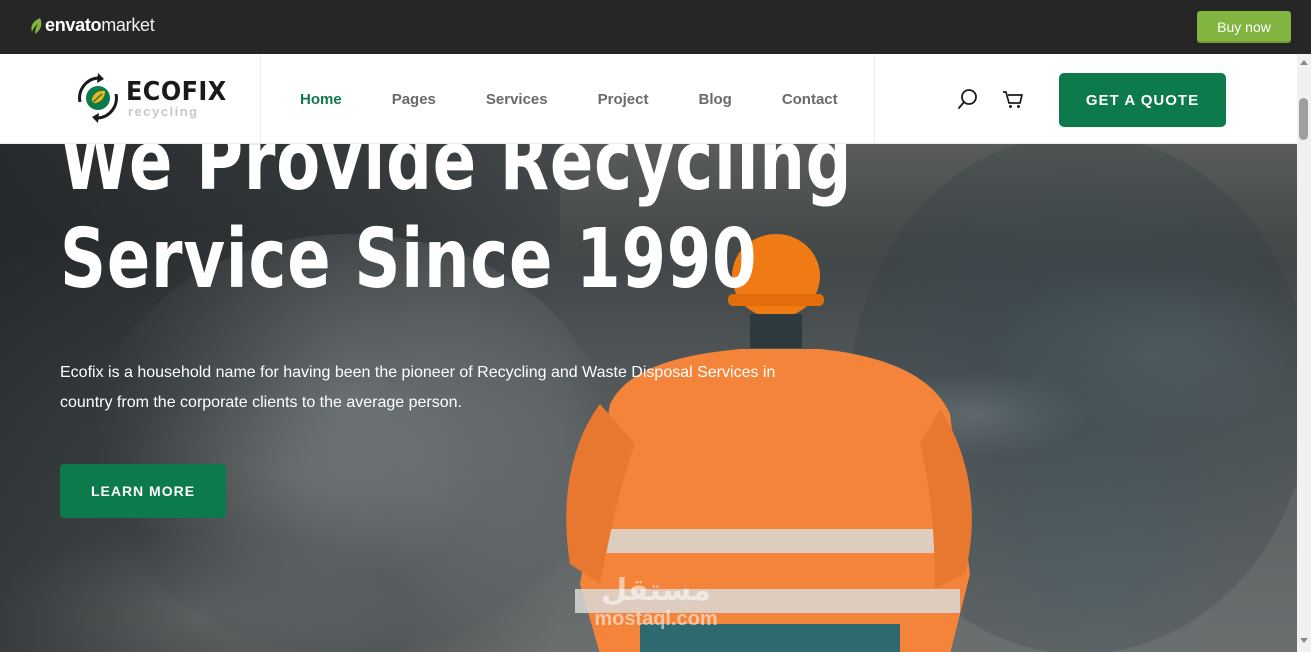  Describe the element at coordinates (655, 27) in the screenshot. I see `envato-top-bar: envato market Buy now` at that location.